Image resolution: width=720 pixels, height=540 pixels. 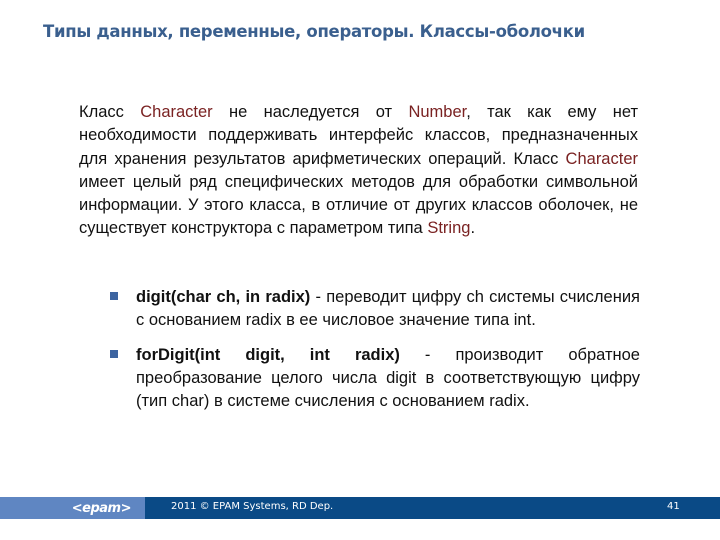 I want to click on copyright-text: 2011 © EPAM Systems, RD Dep., so click(x=252, y=506).